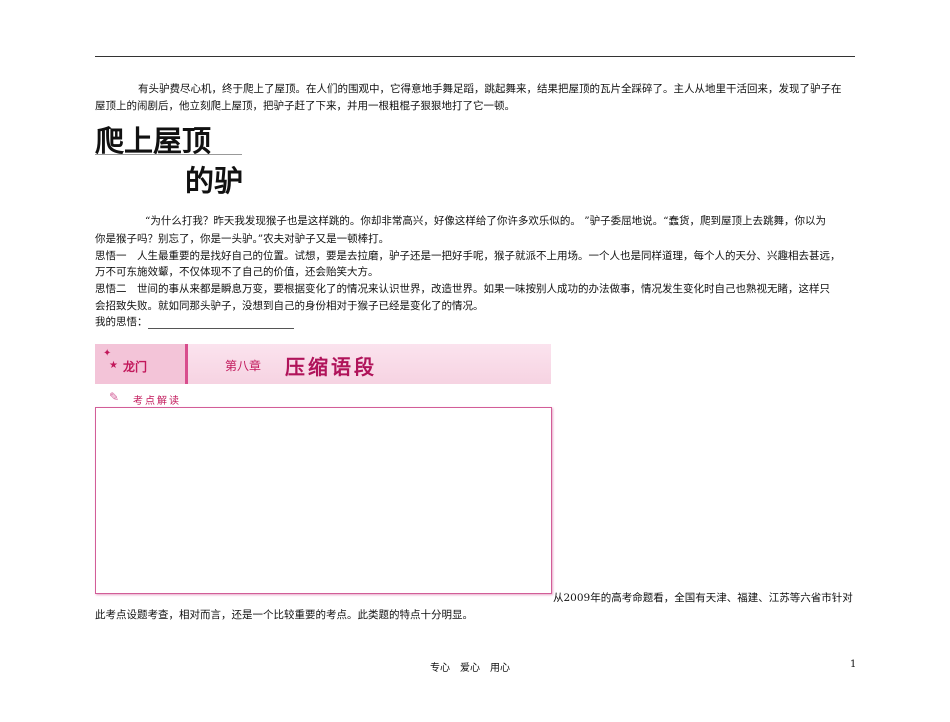 The width and height of the screenshot is (950, 722). I want to click on section-header: ✎ 考点解读, so click(323, 398).